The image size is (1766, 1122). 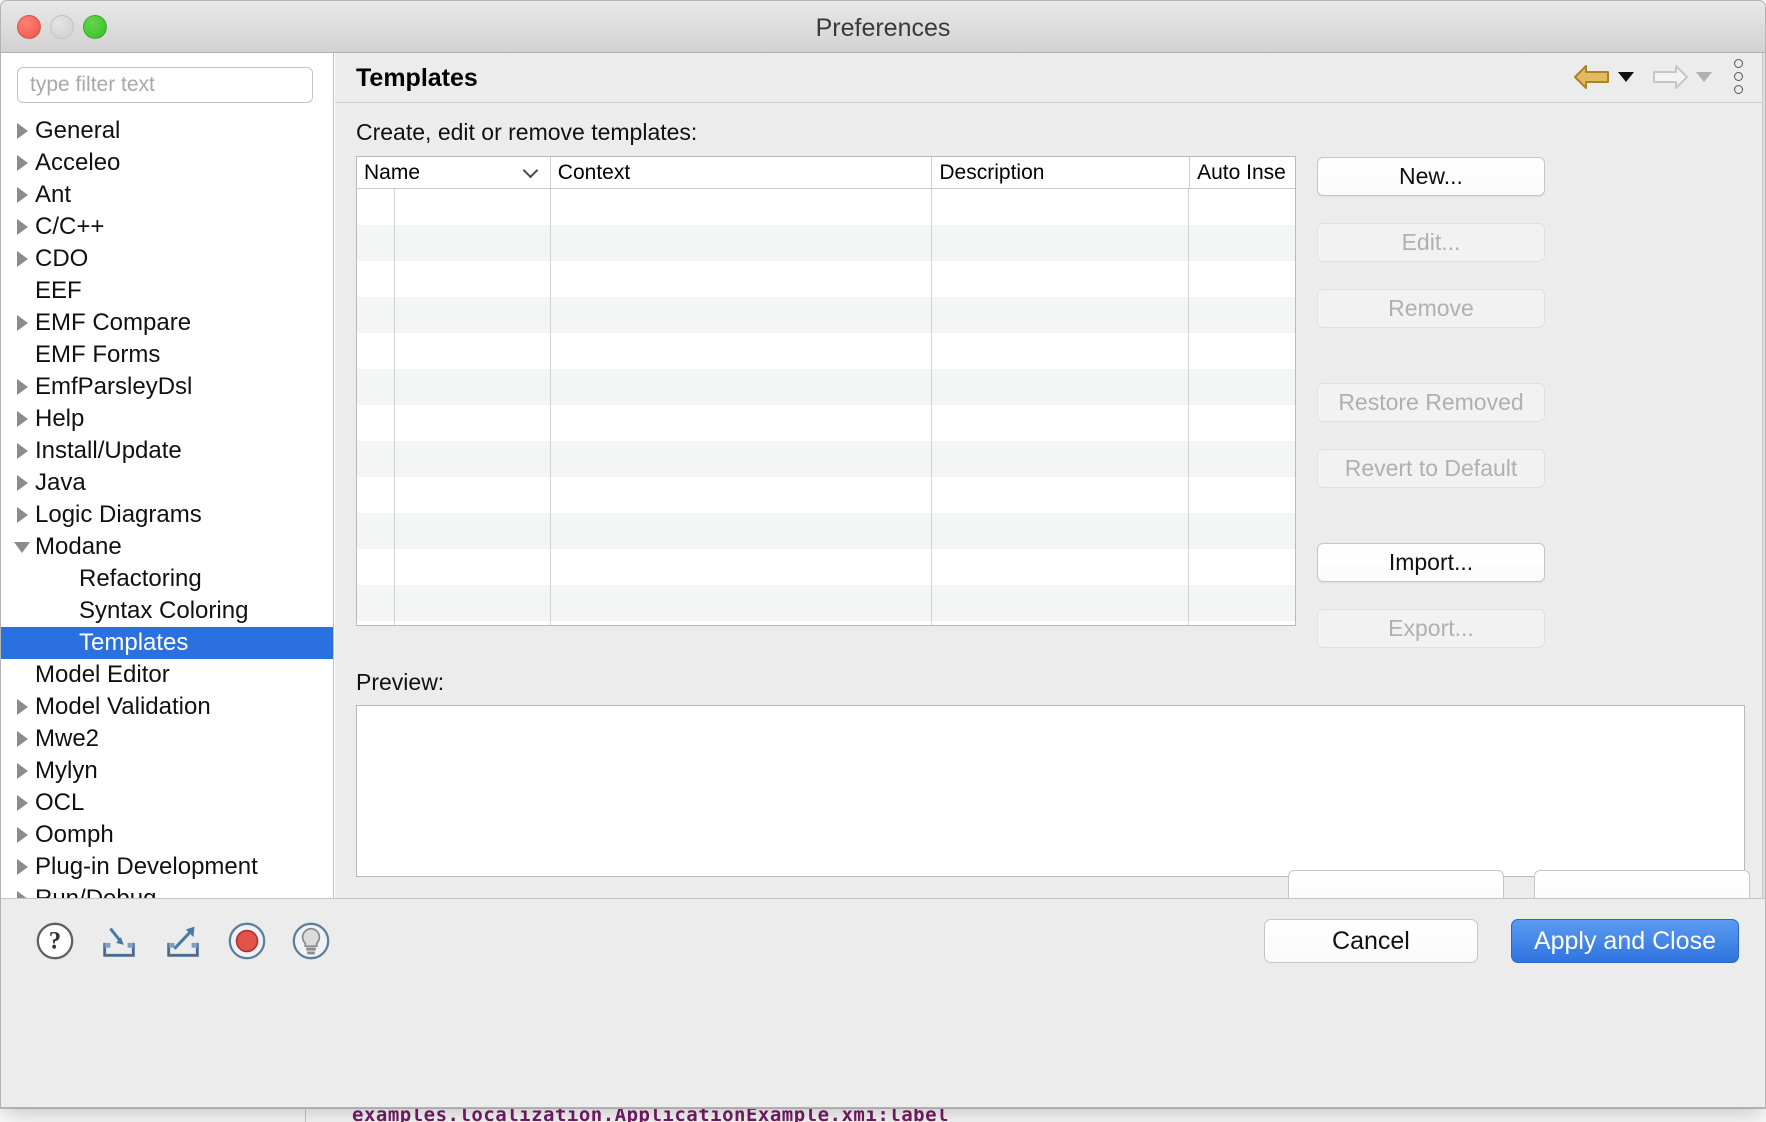 What do you see at coordinates (247, 941) in the screenshot?
I see `record-icon` at bounding box center [247, 941].